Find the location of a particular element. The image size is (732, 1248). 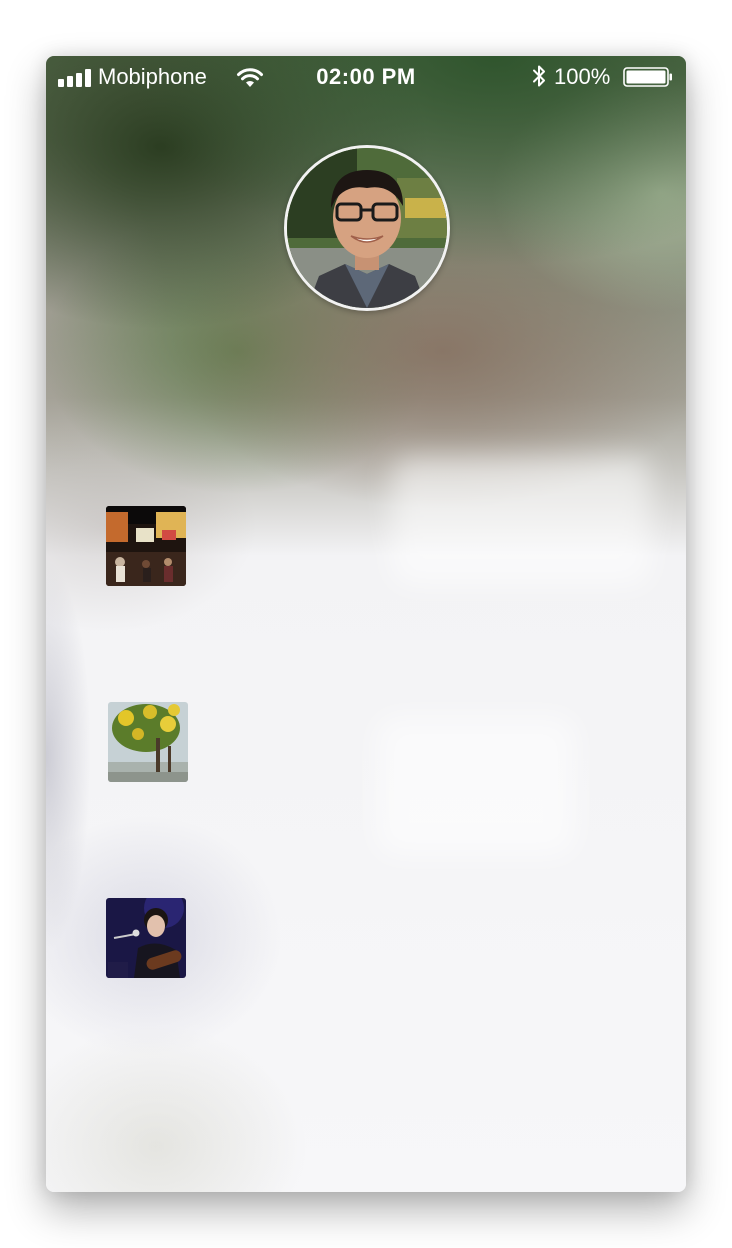

profile-avatar is located at coordinates (367, 228).